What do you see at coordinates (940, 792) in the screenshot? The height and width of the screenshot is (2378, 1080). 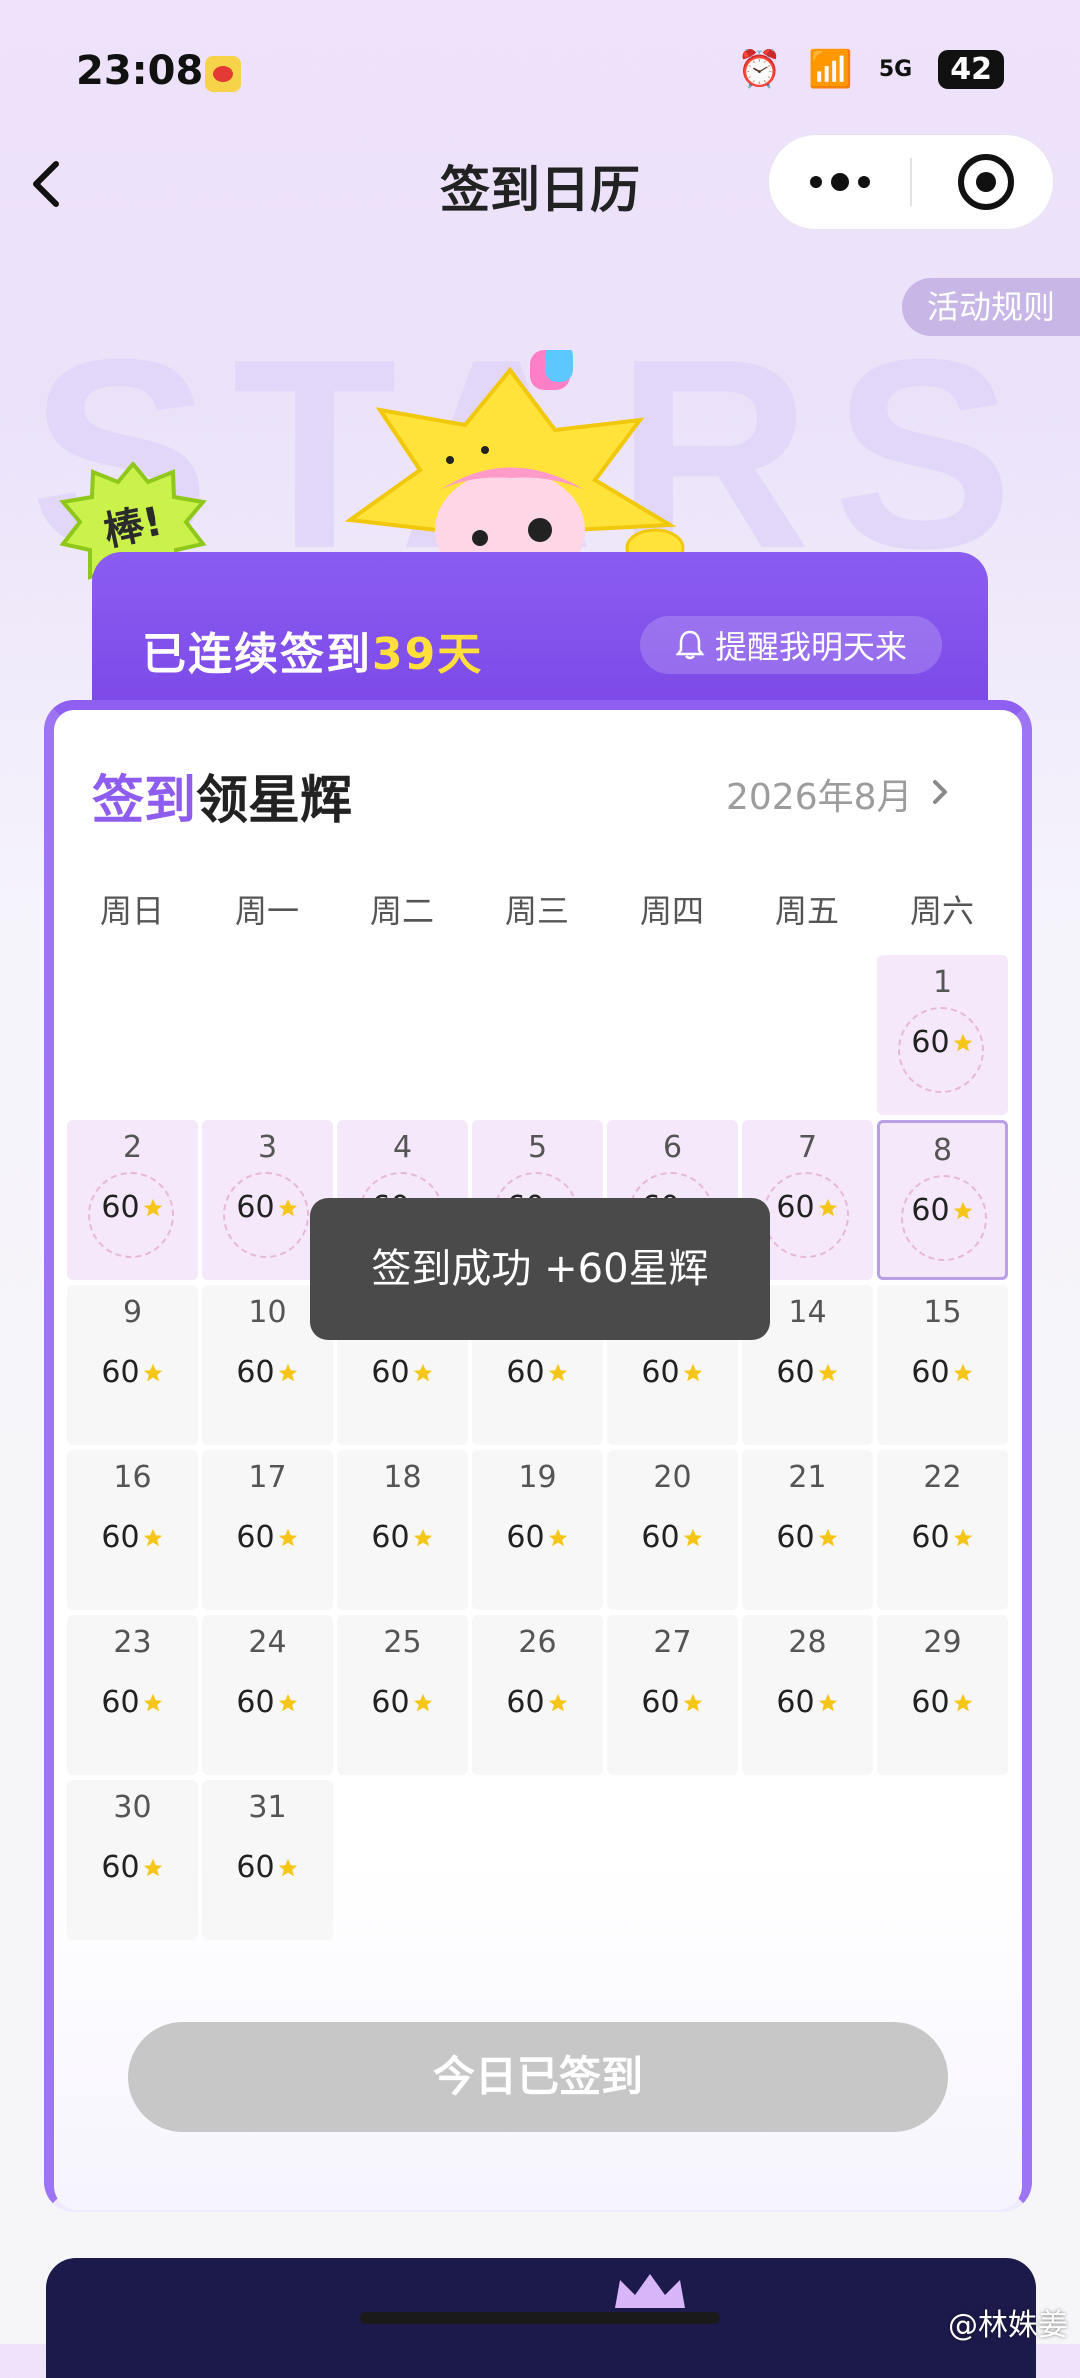 I see `chevron-right-icon` at bounding box center [940, 792].